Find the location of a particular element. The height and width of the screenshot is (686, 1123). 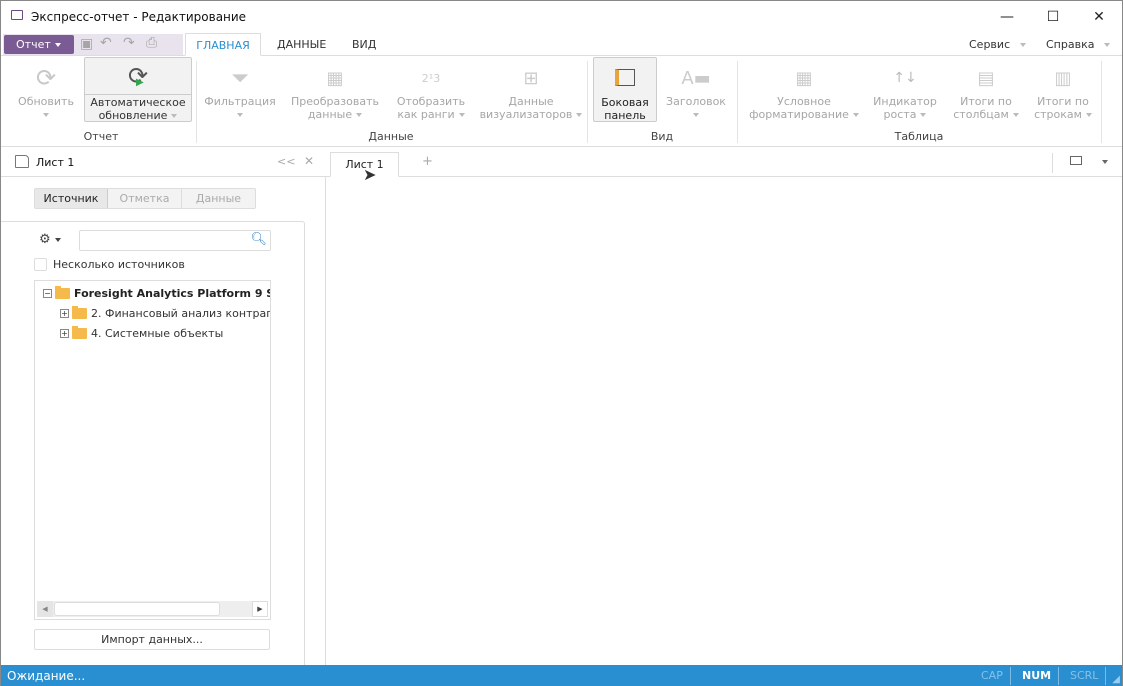

refresh-button: ⟳ Обновить is located at coordinates (46, 91).